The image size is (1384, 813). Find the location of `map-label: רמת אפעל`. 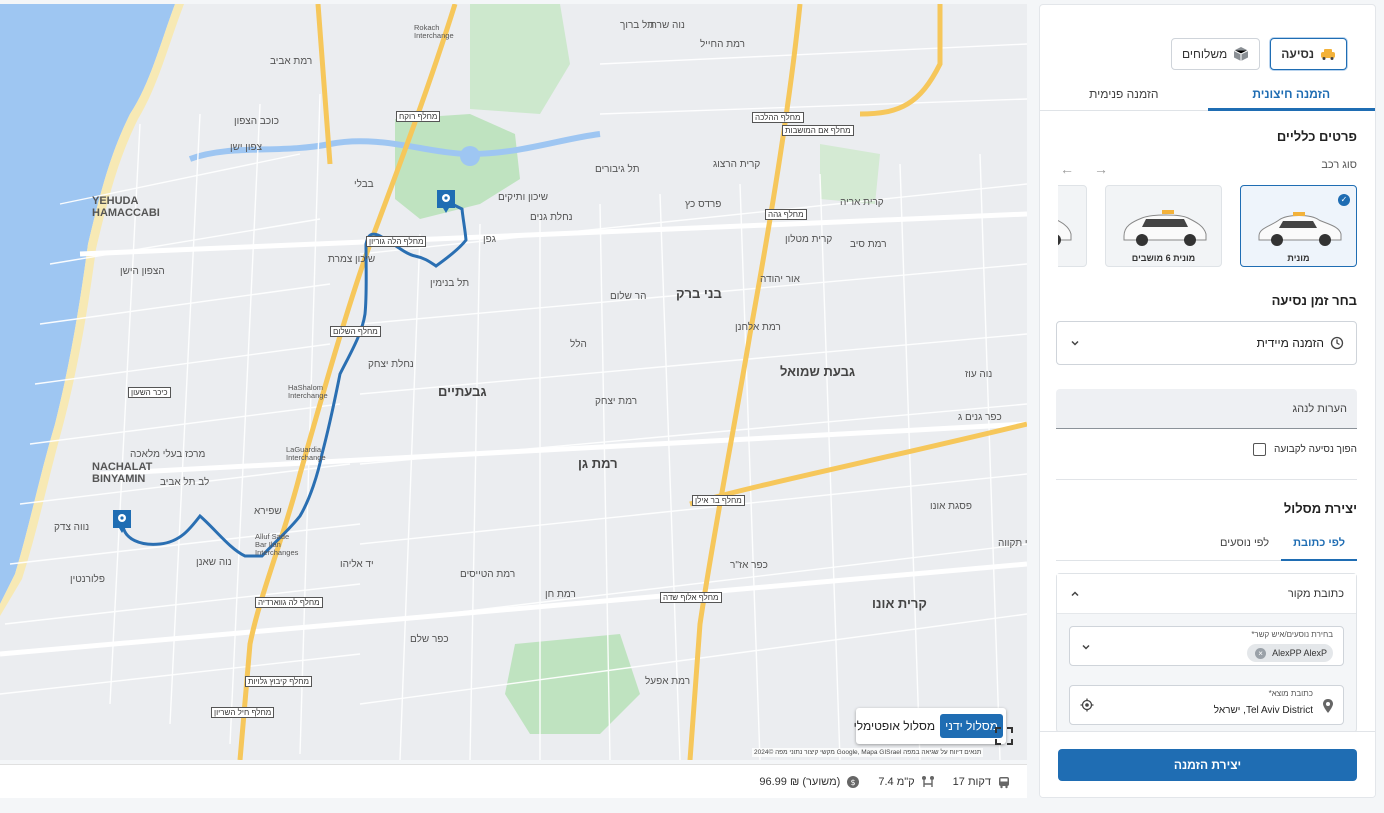

map-label: רמת אפעל is located at coordinates (668, 681).